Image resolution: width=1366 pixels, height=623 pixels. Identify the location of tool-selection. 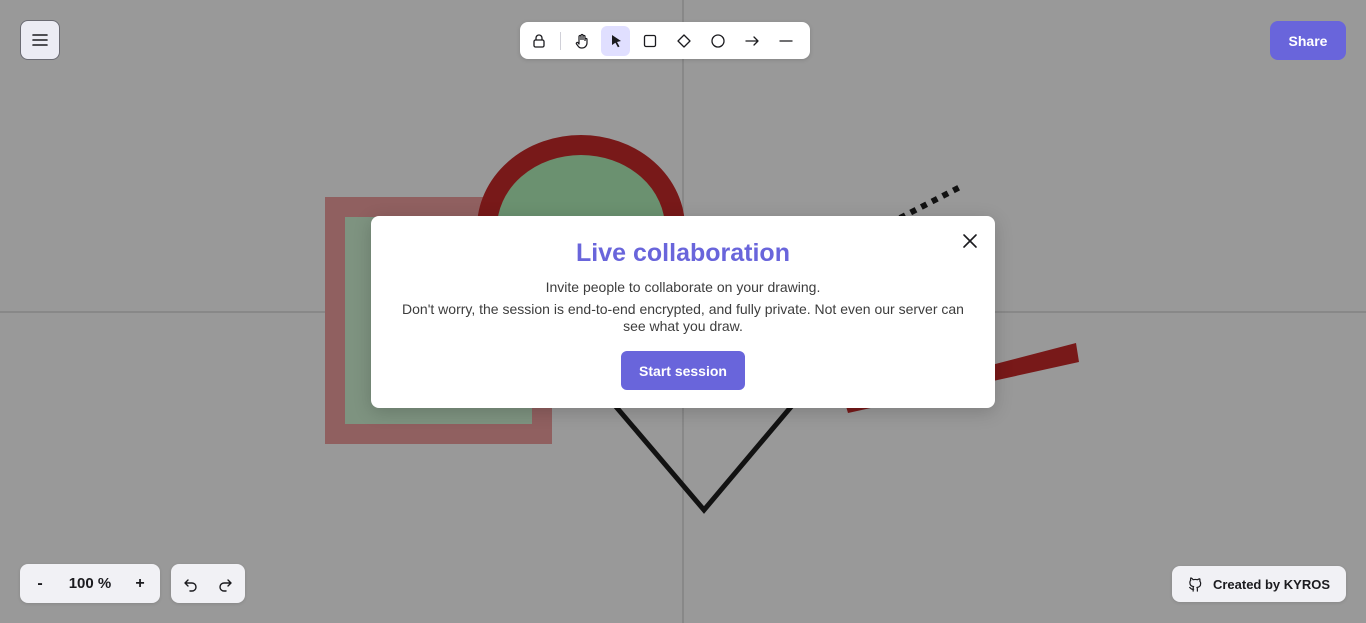
(616, 40).